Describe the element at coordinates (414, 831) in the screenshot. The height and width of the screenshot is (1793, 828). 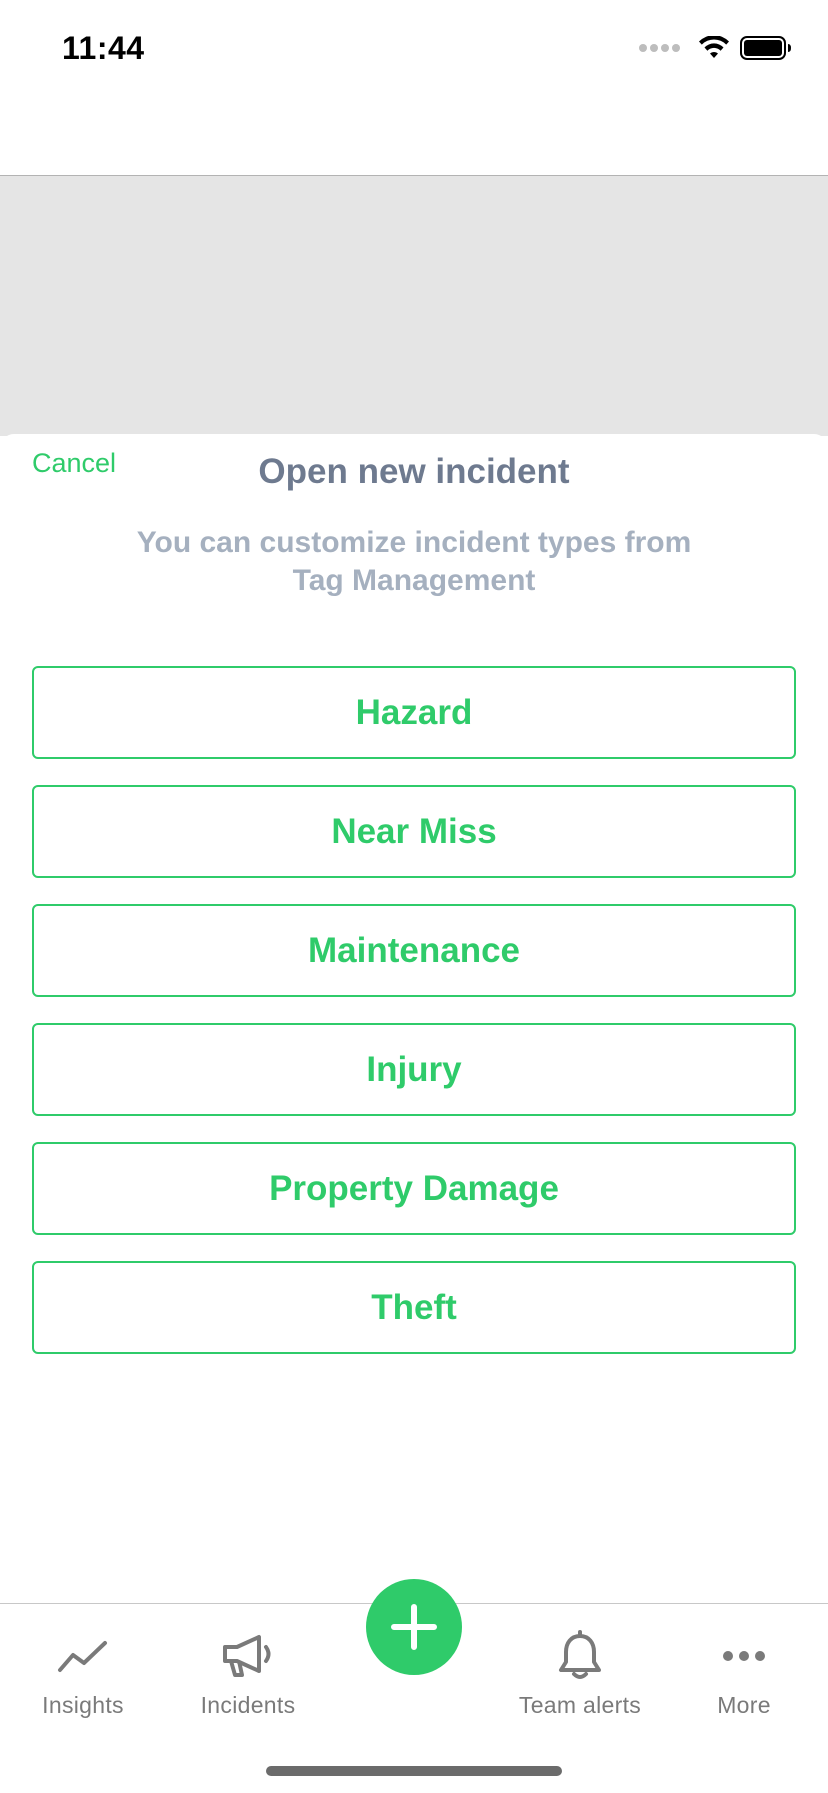
I see `incident-type-near-miss-button: Near Miss` at that location.